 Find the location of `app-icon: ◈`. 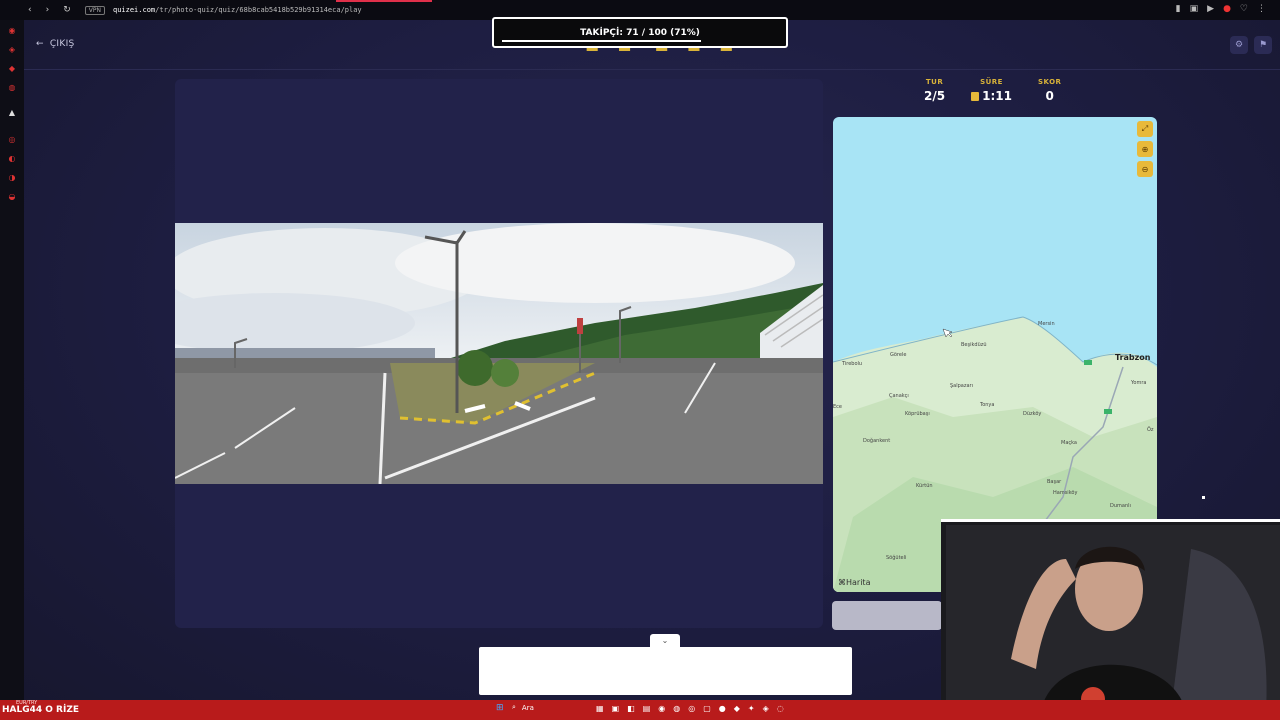

app-icon: ◈ is located at coordinates (766, 708).